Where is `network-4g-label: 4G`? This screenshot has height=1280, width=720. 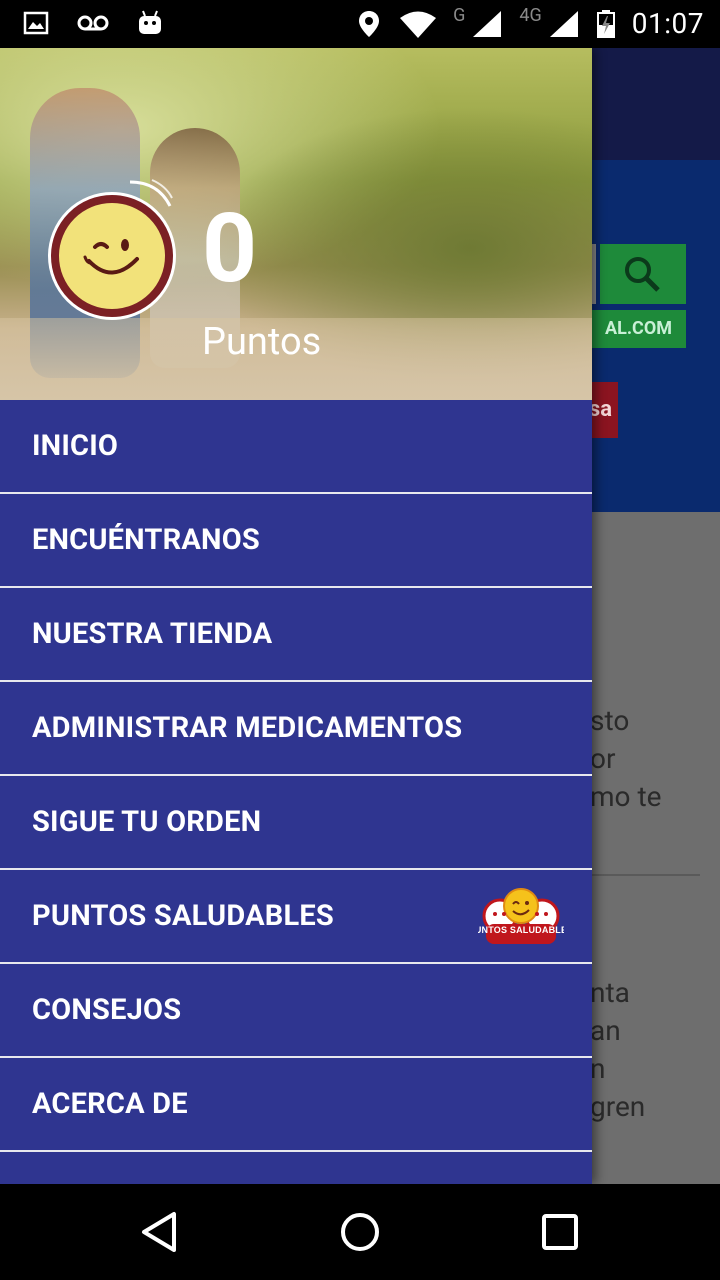 network-4g-label: 4G is located at coordinates (530, 15).